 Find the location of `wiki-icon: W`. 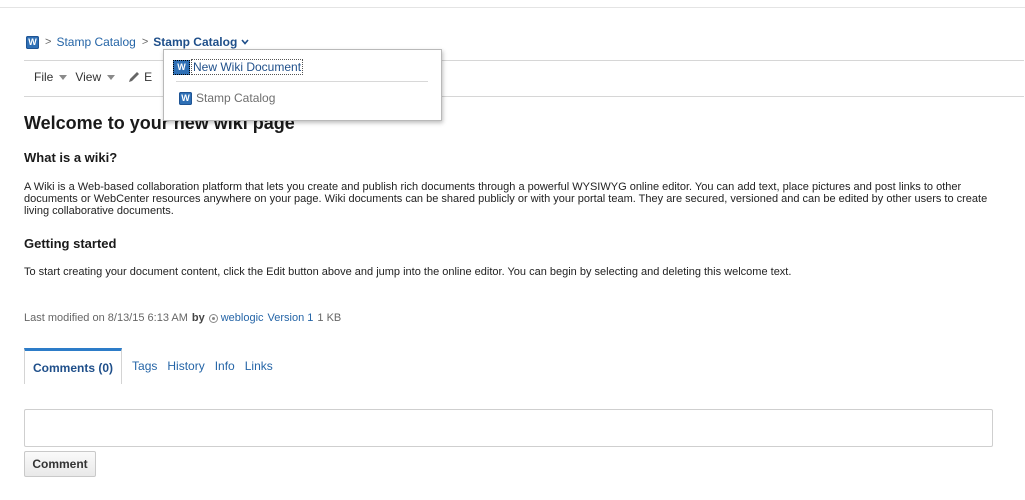

wiki-icon: W is located at coordinates (185, 98).